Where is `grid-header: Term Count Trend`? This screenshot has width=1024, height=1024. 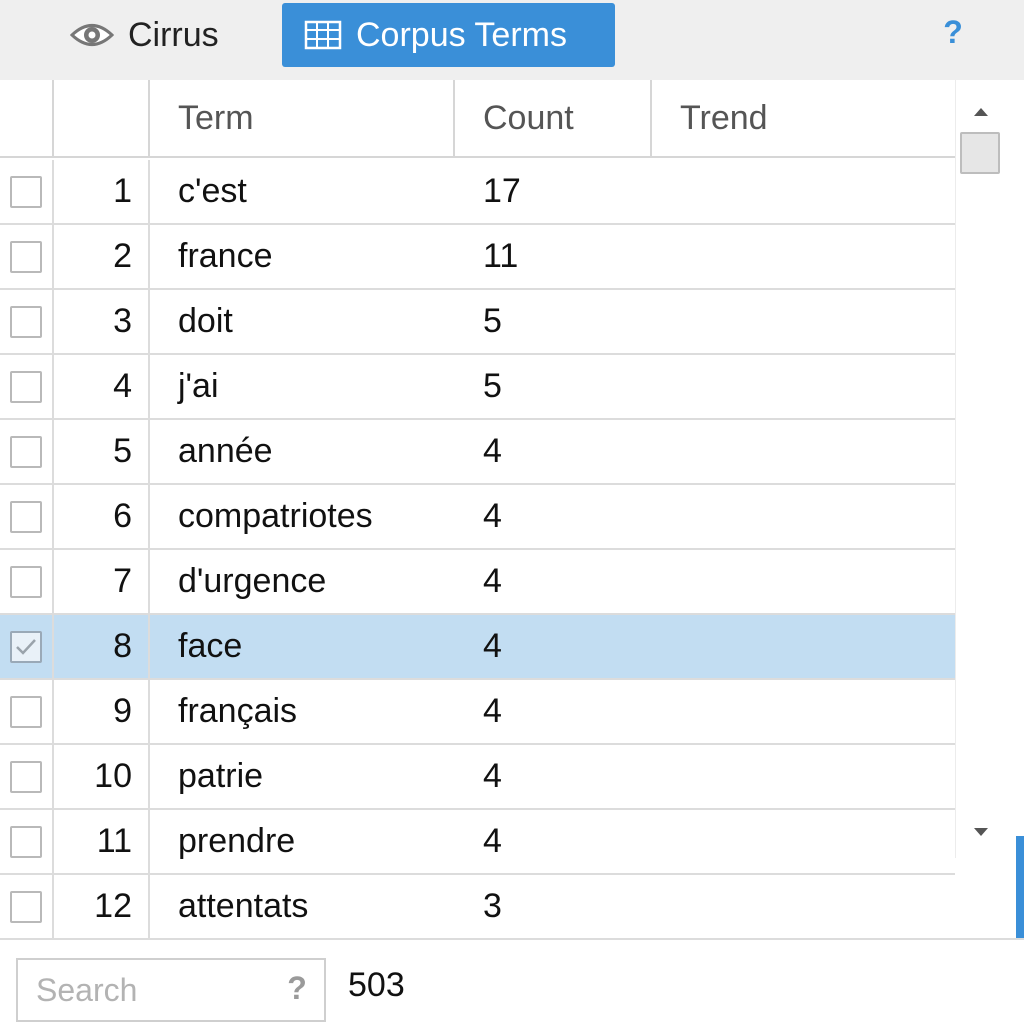 grid-header: Term Count Trend is located at coordinates (502, 119).